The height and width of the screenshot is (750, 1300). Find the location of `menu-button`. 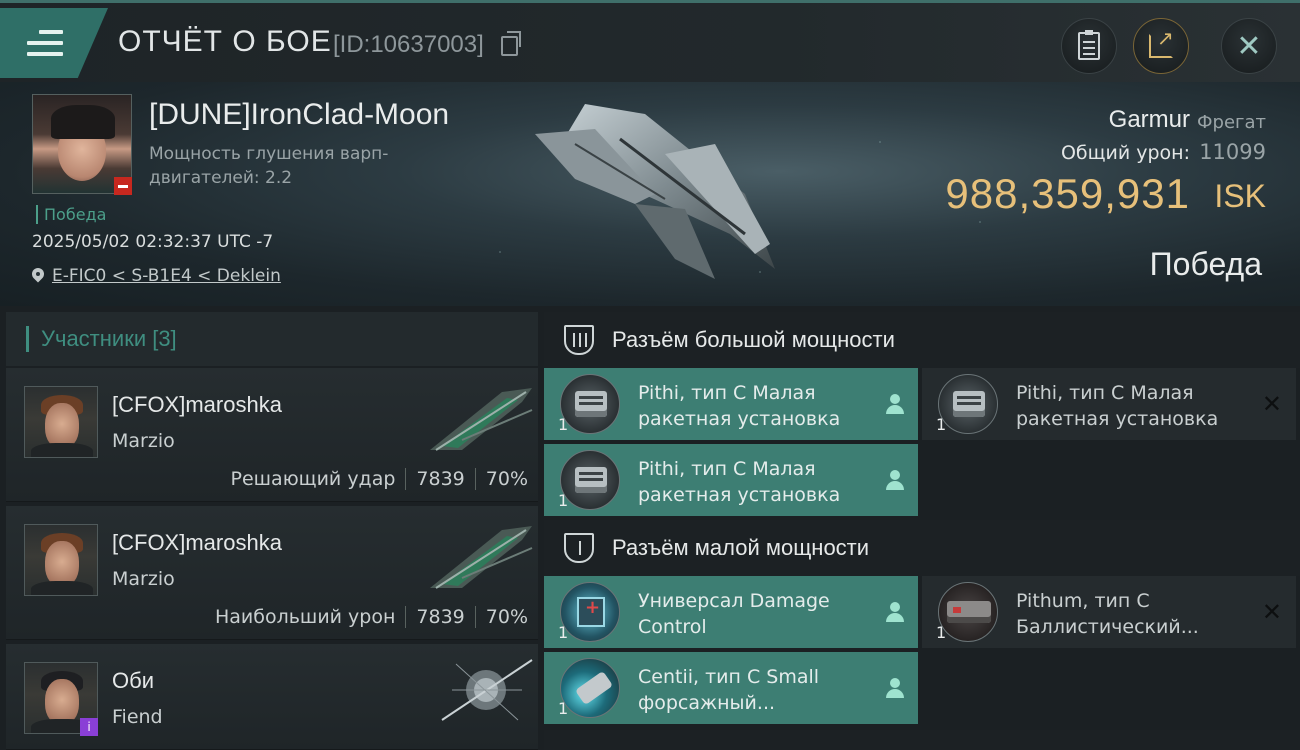

menu-button is located at coordinates (54, 43).